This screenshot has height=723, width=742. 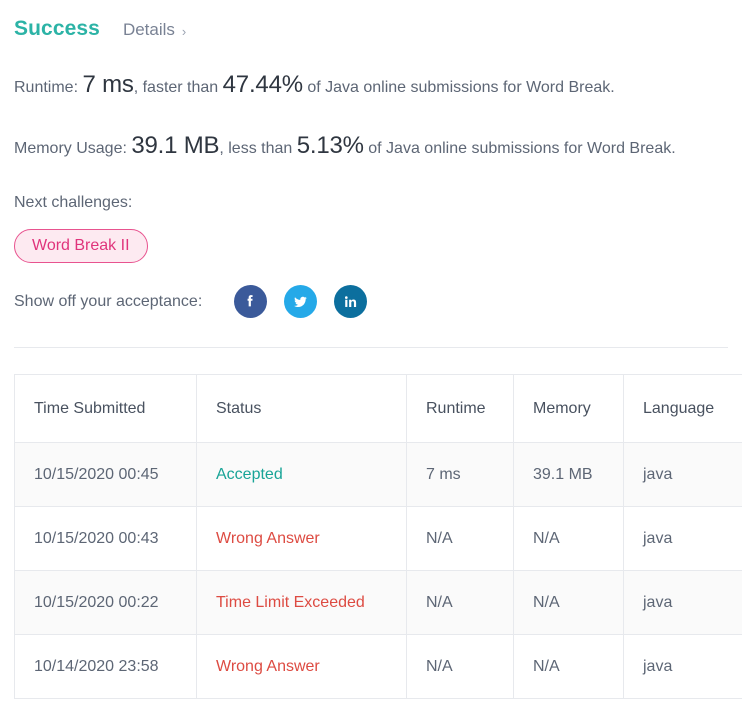 I want to click on next-challenges-list: Word Break II, so click(x=371, y=238).